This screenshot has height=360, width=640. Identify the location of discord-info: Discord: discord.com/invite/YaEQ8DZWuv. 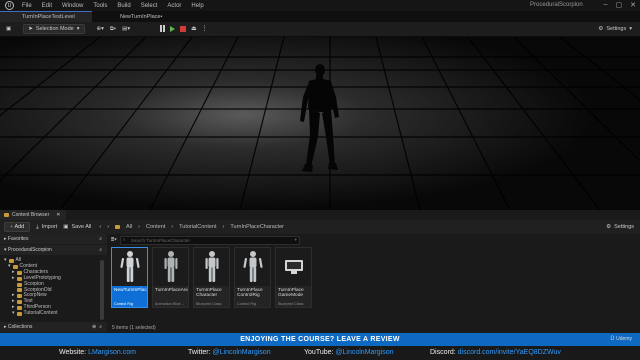
(495, 352).